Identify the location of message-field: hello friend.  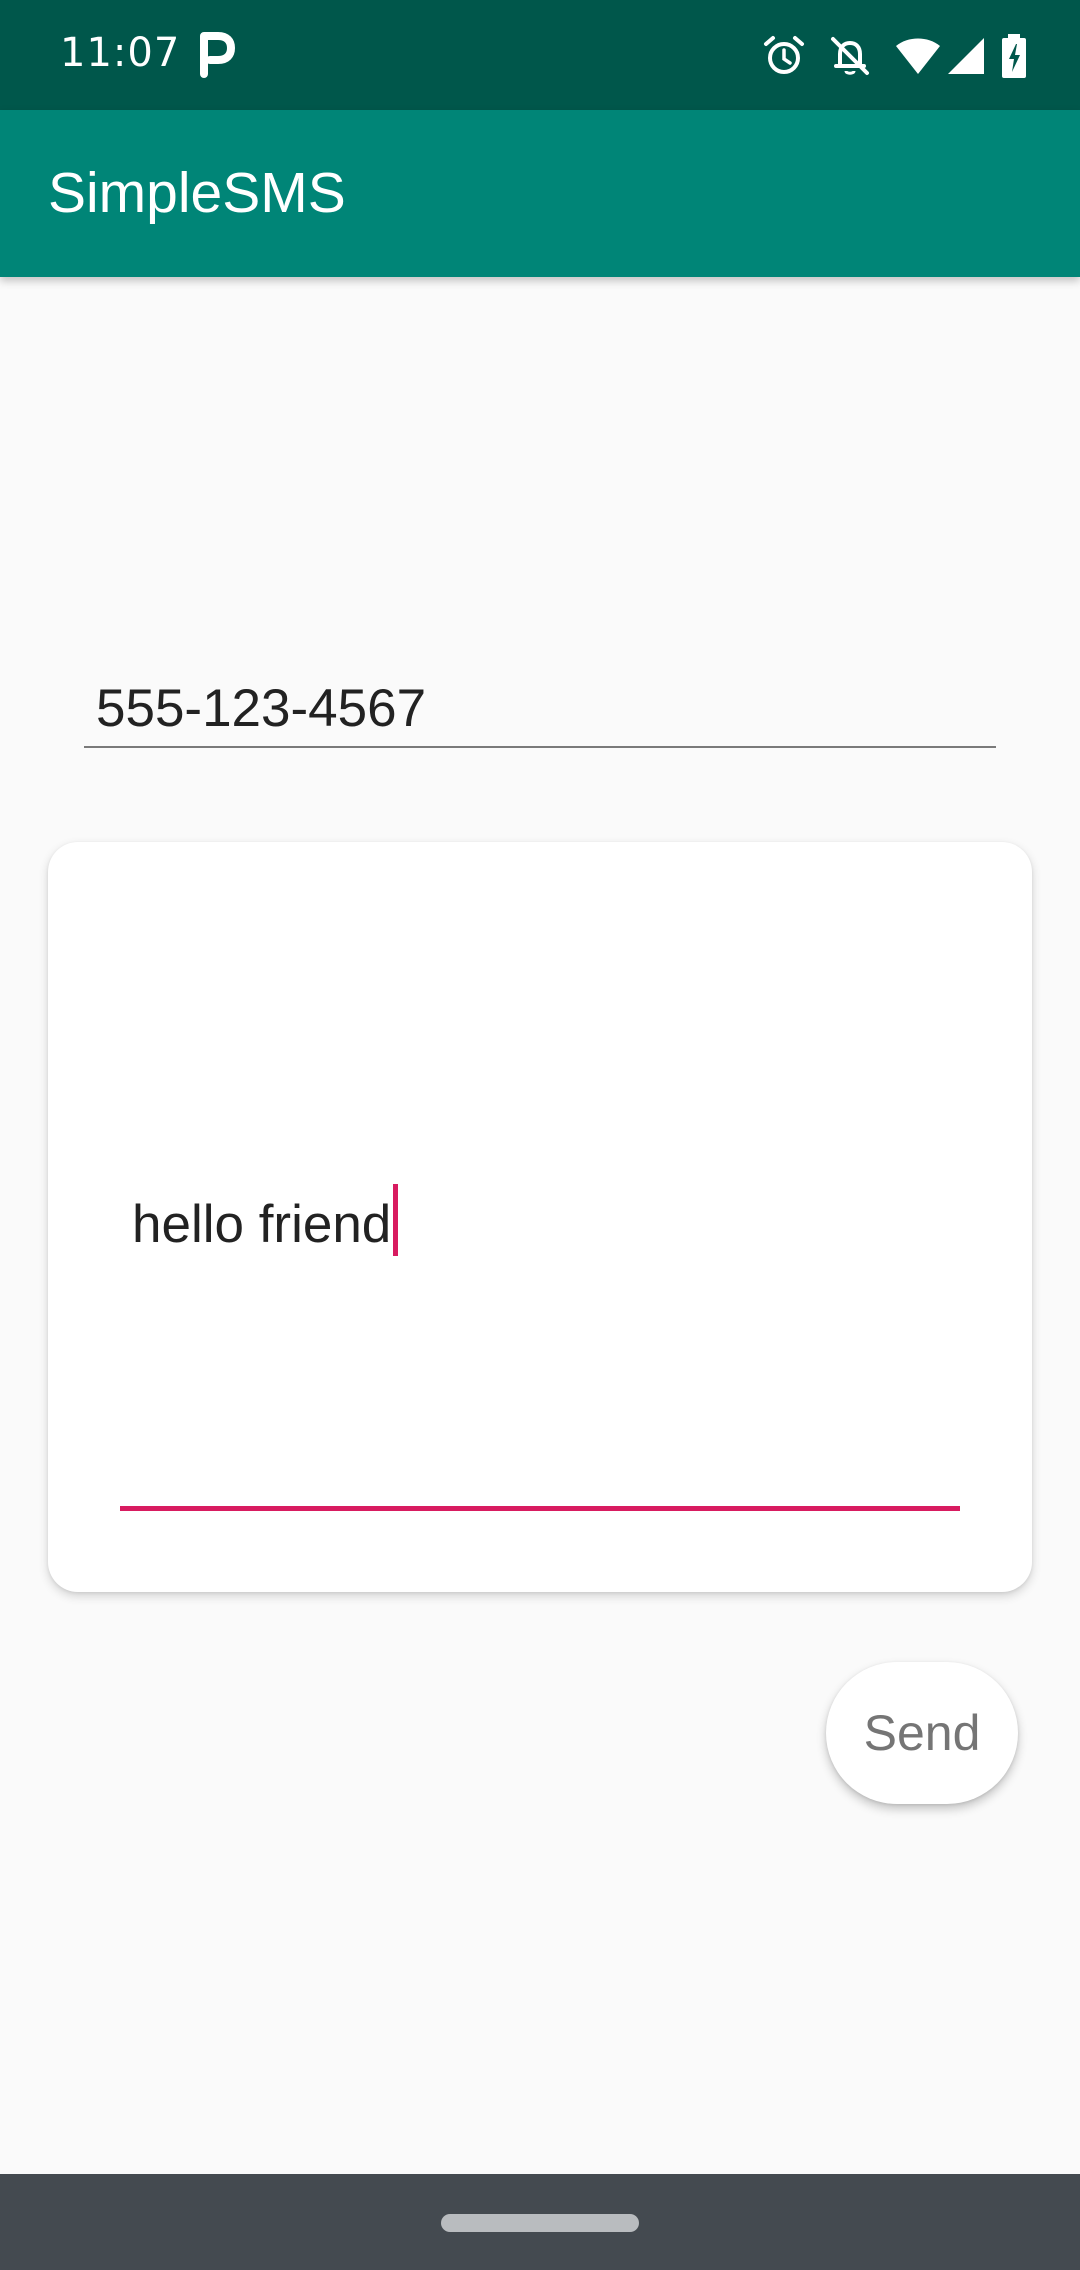
(265, 1220).